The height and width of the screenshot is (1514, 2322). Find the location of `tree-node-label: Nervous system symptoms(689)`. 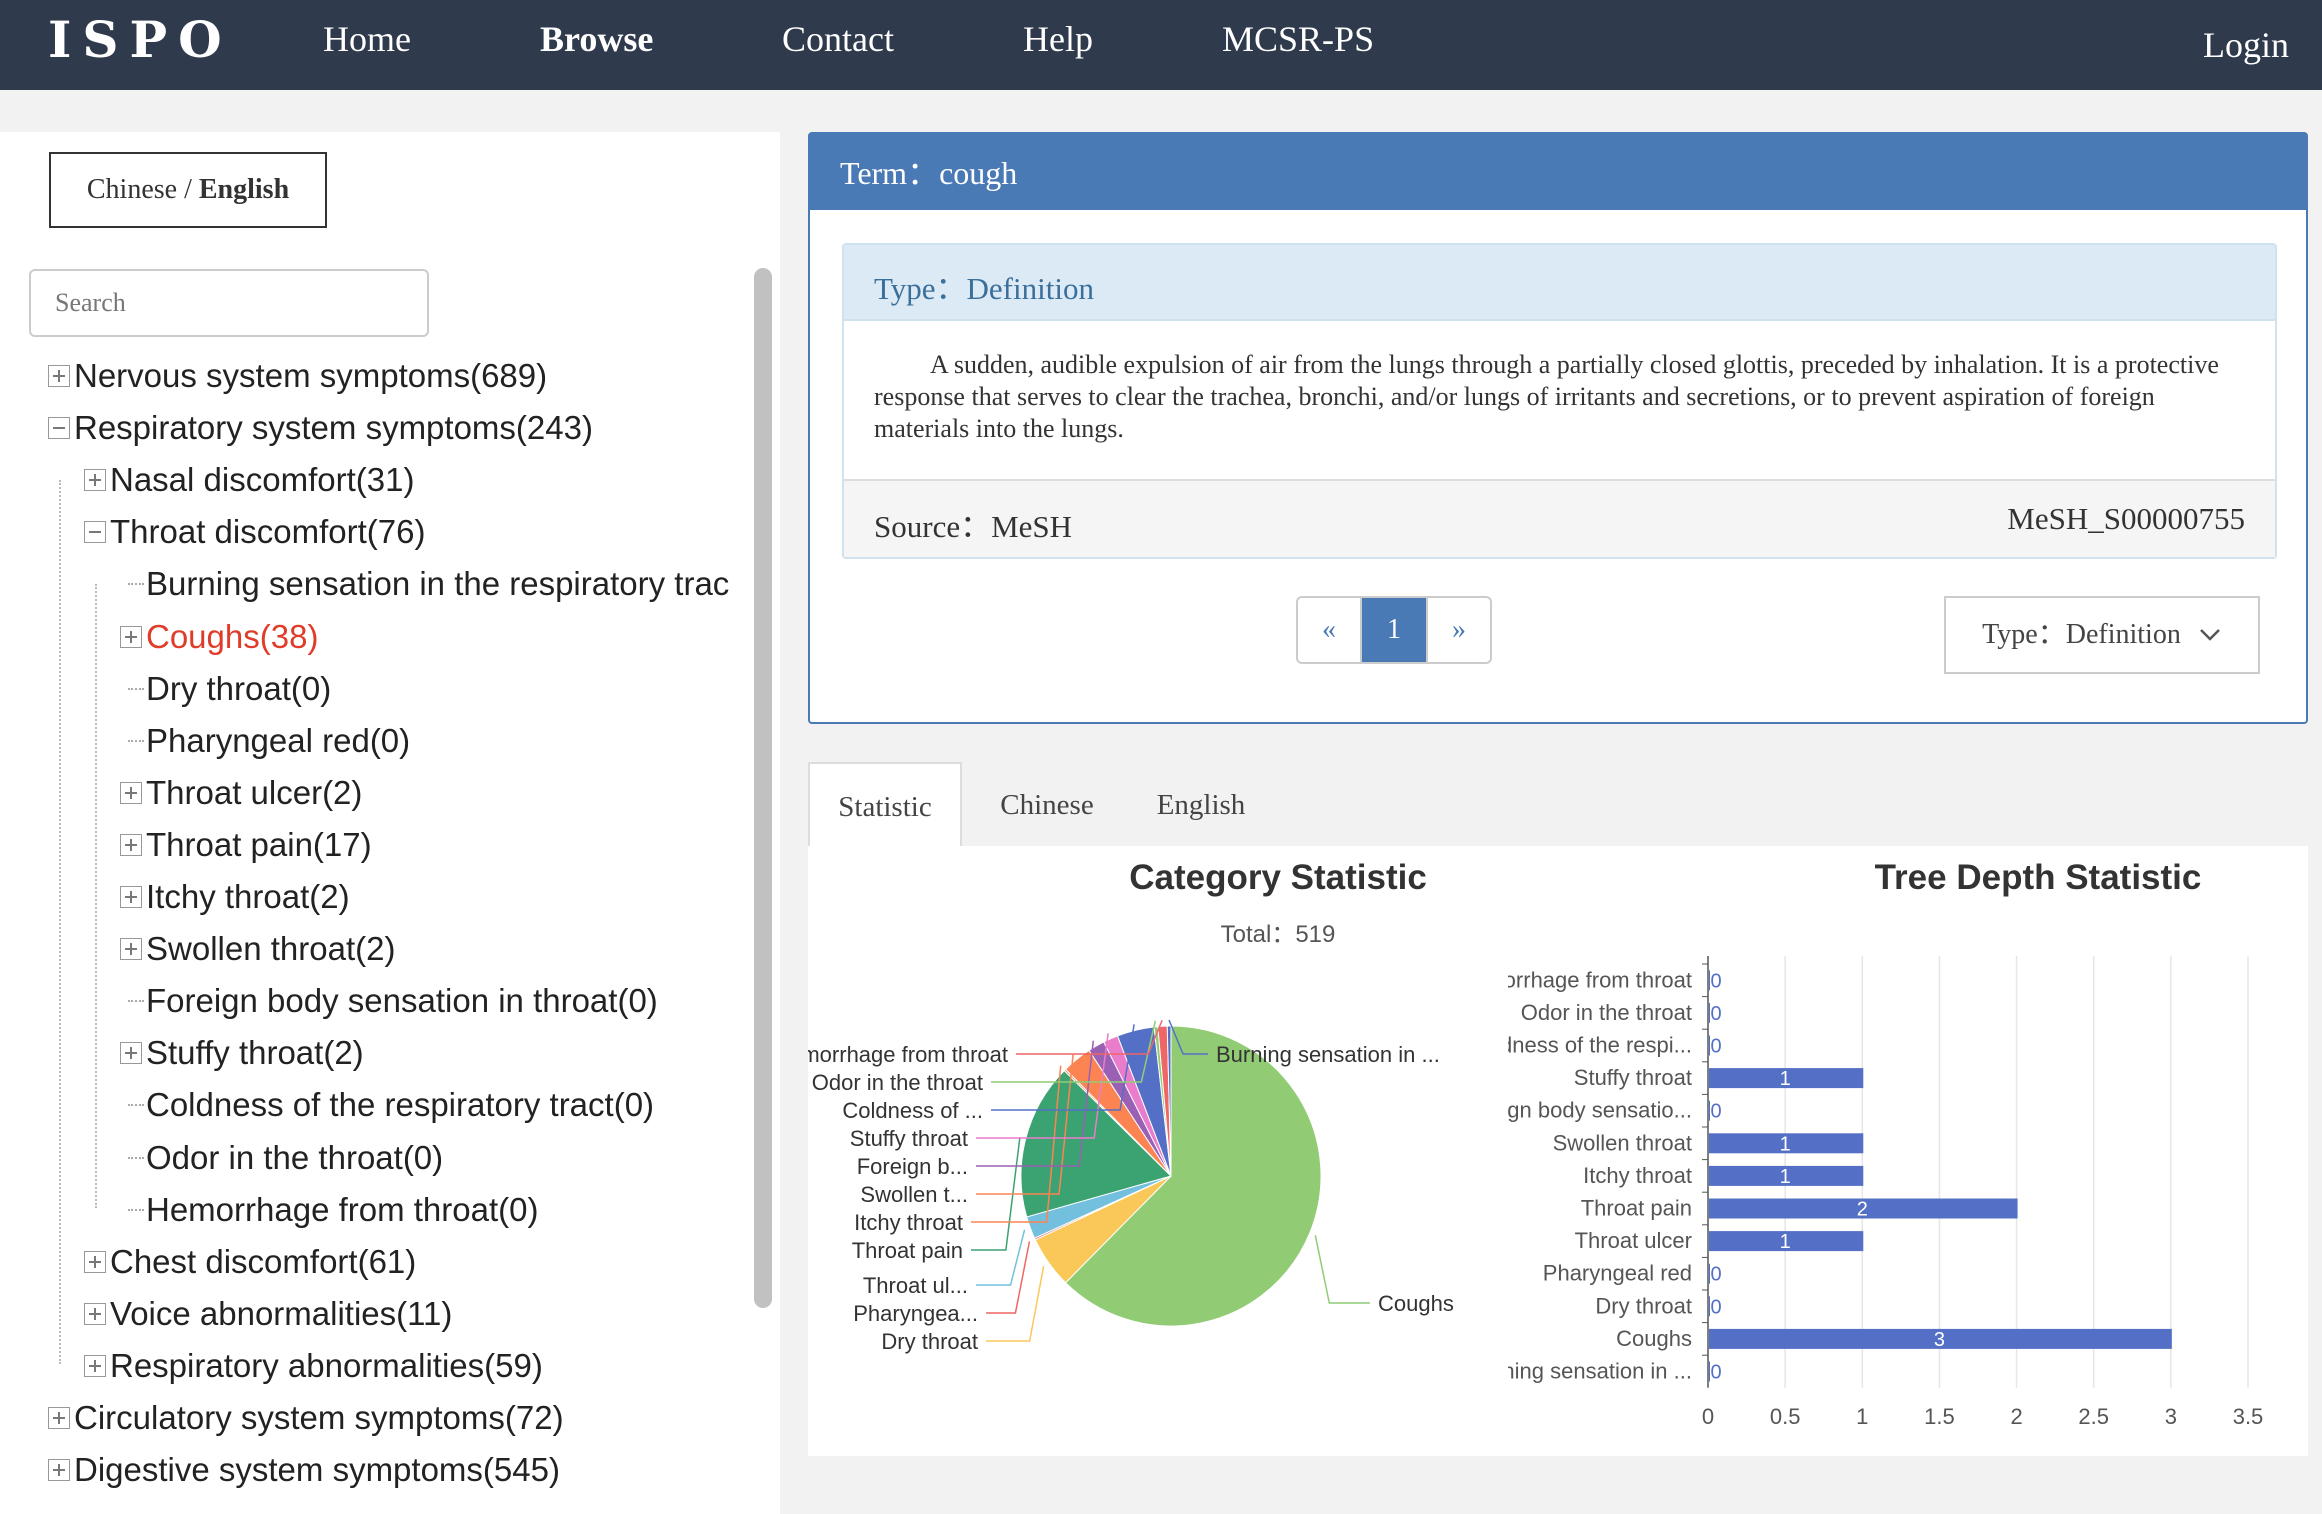

tree-node-label: Nervous system symptoms(689) is located at coordinates (311, 375).